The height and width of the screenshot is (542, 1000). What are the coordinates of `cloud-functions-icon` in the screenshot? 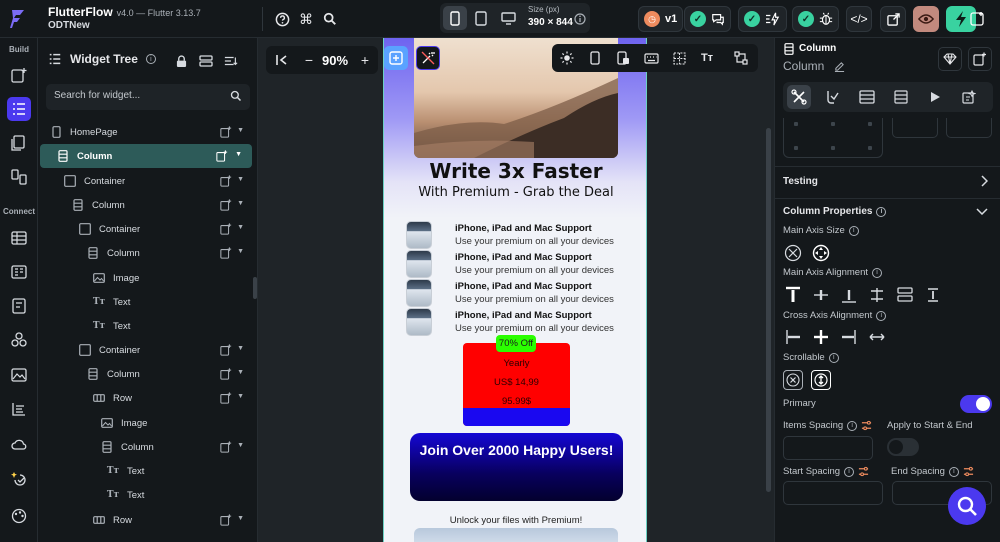 It's located at (19, 444).